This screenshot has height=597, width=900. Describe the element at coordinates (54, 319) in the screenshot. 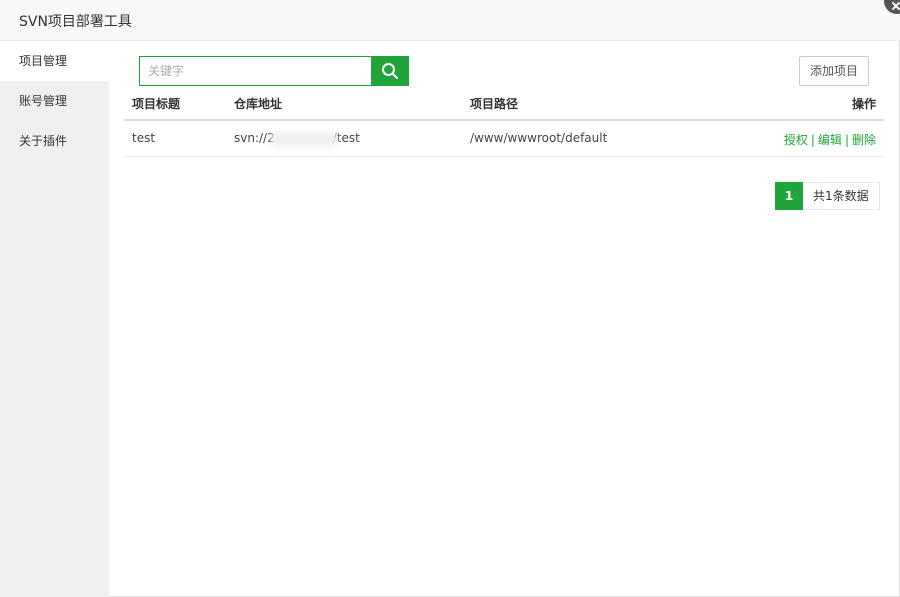

I see `sidebar: 项目管理 账号管理 关于插件` at that location.